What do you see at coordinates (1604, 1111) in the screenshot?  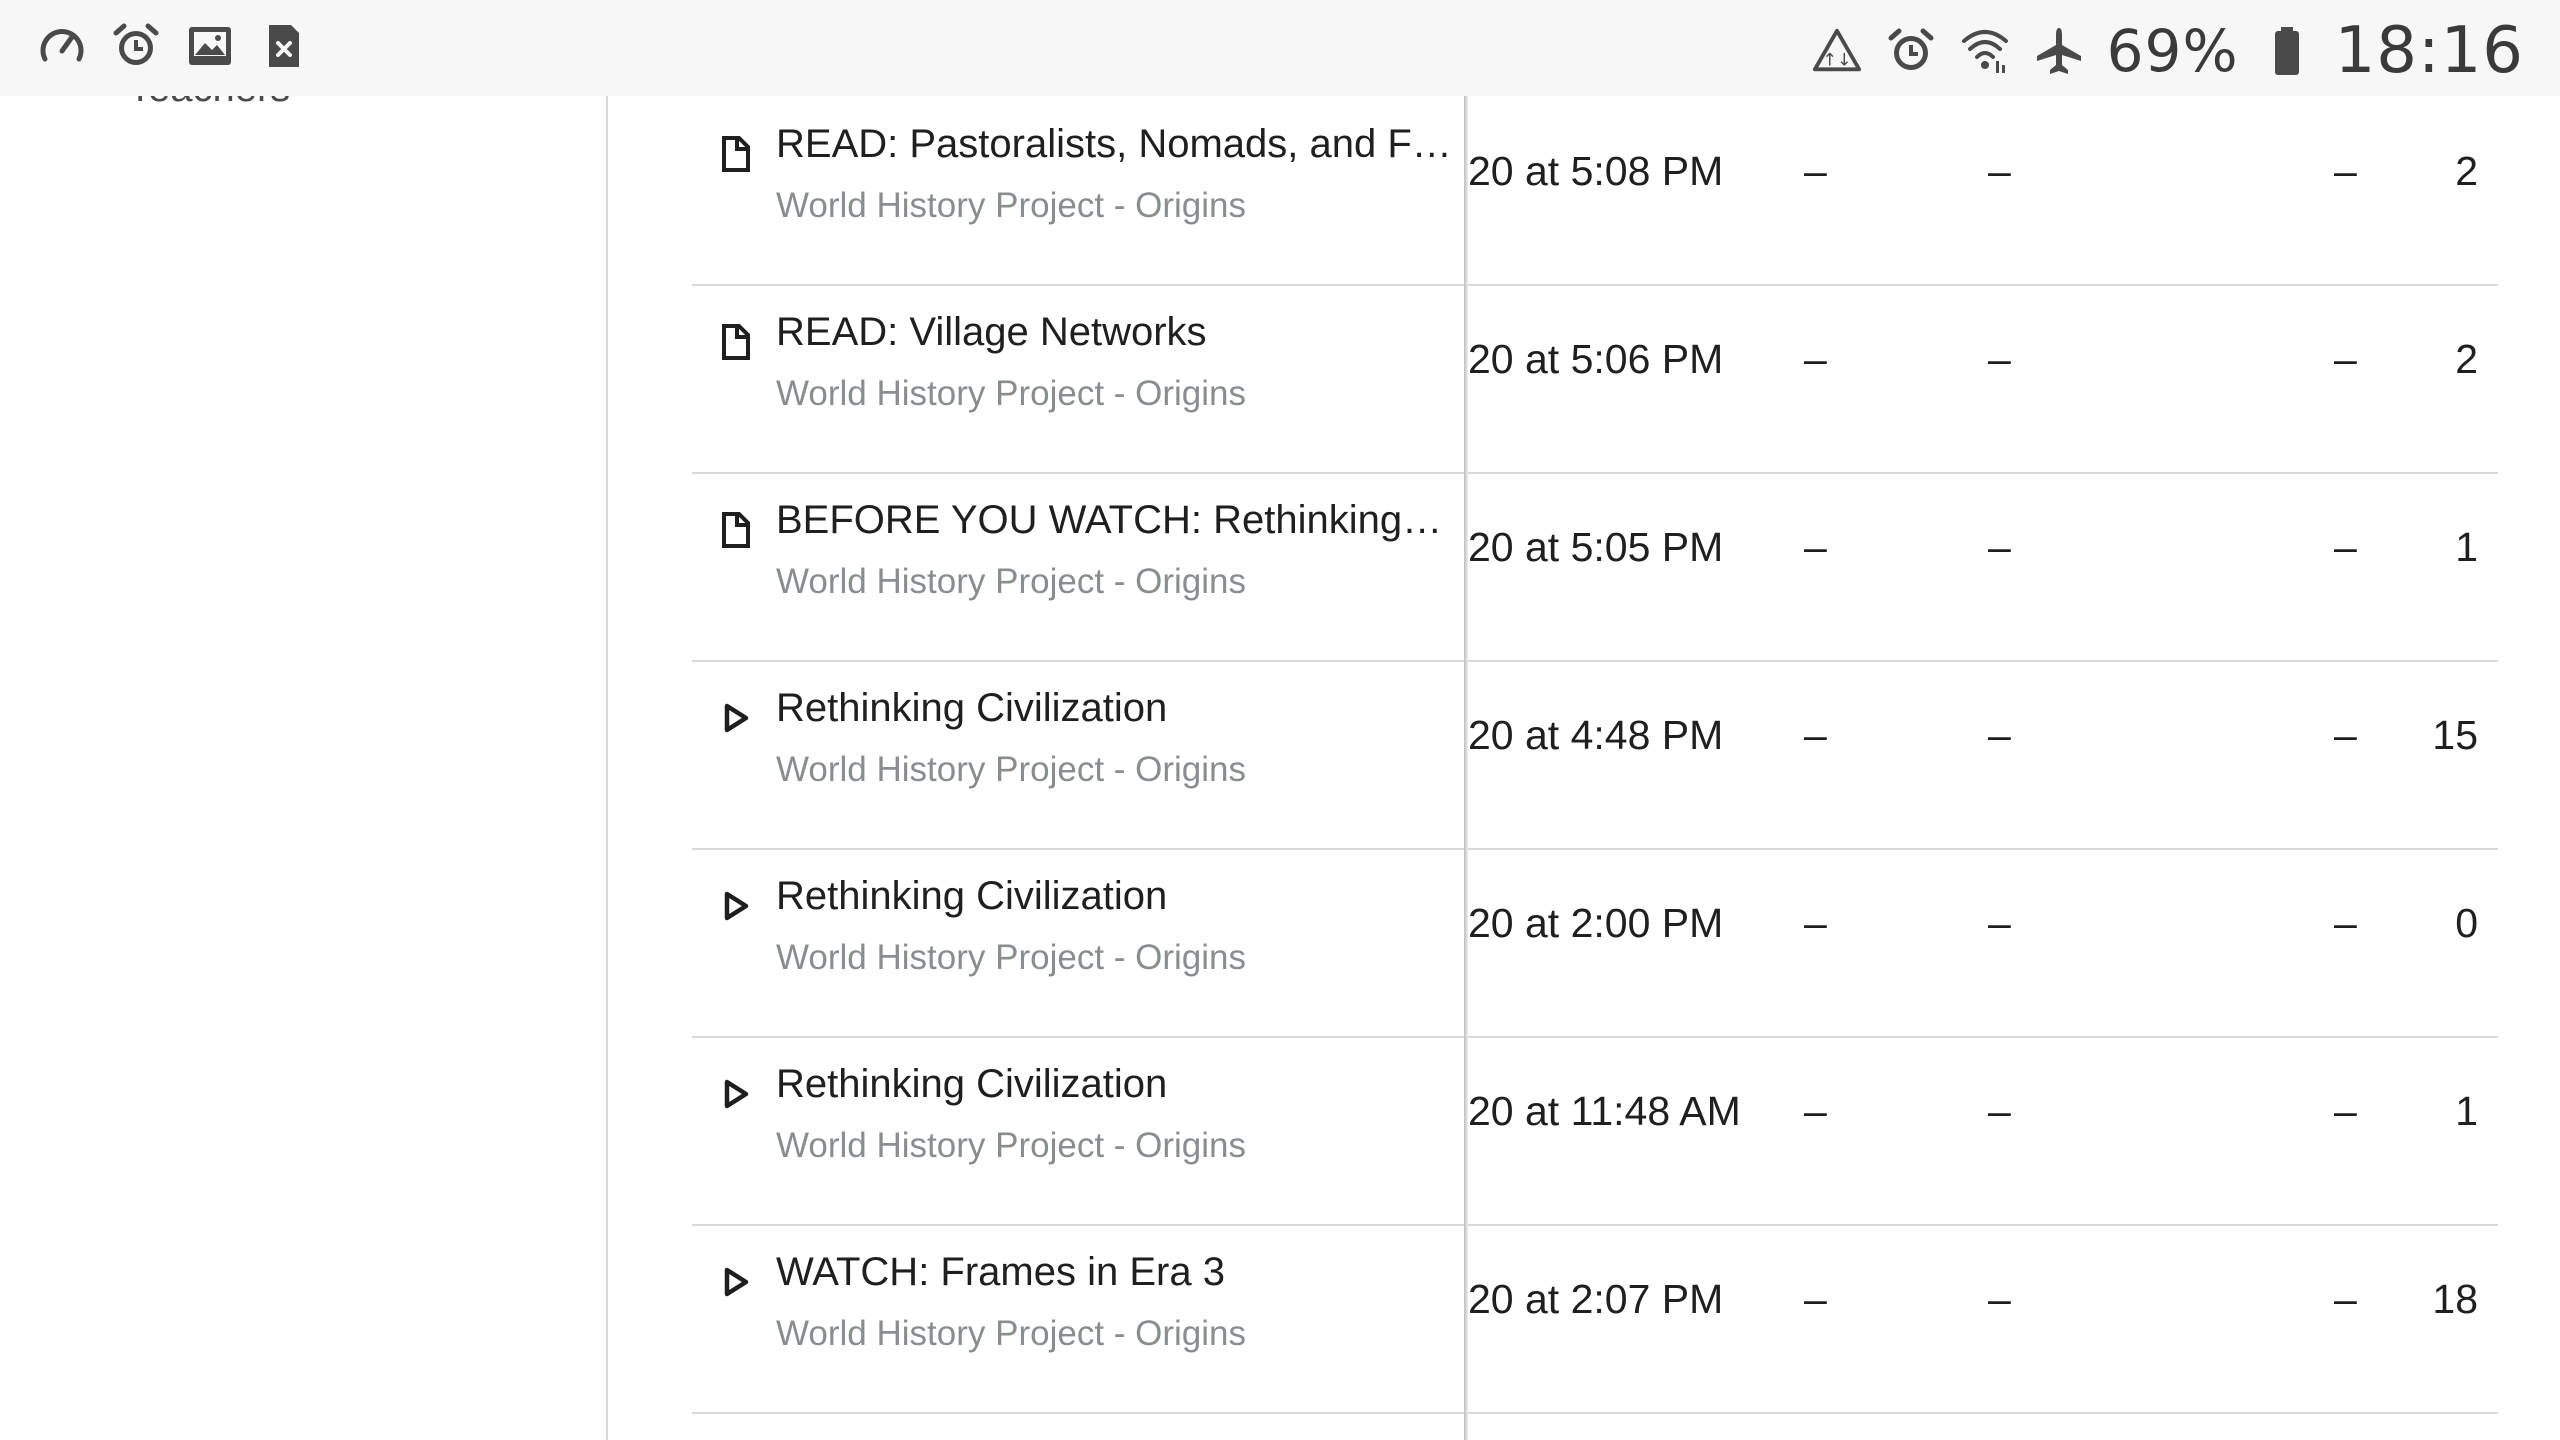 I see `last-activity-date: 20 at 11:48 AM` at bounding box center [1604, 1111].